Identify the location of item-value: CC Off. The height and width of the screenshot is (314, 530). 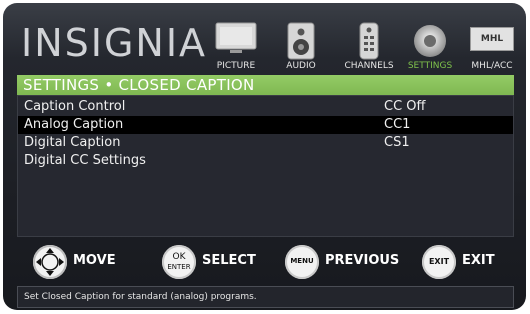
(405, 106).